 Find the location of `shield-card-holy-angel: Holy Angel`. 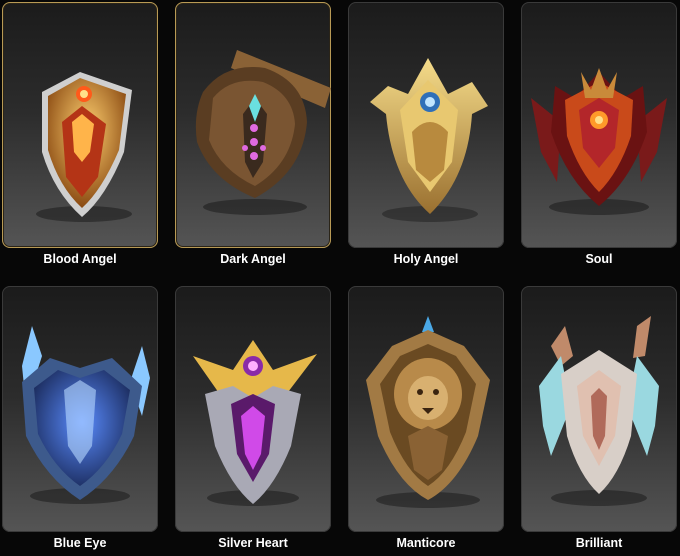

shield-card-holy-angel: Holy Angel is located at coordinates (426, 135).